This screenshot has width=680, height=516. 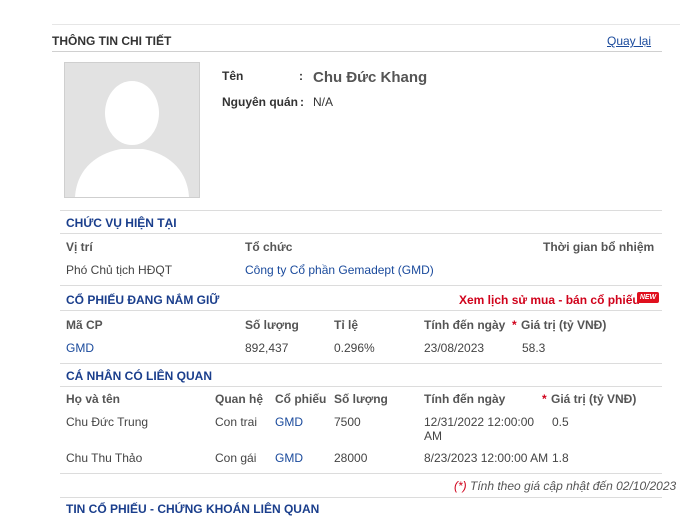 I want to click on col-header-role: Vị trí, so click(x=79, y=247).